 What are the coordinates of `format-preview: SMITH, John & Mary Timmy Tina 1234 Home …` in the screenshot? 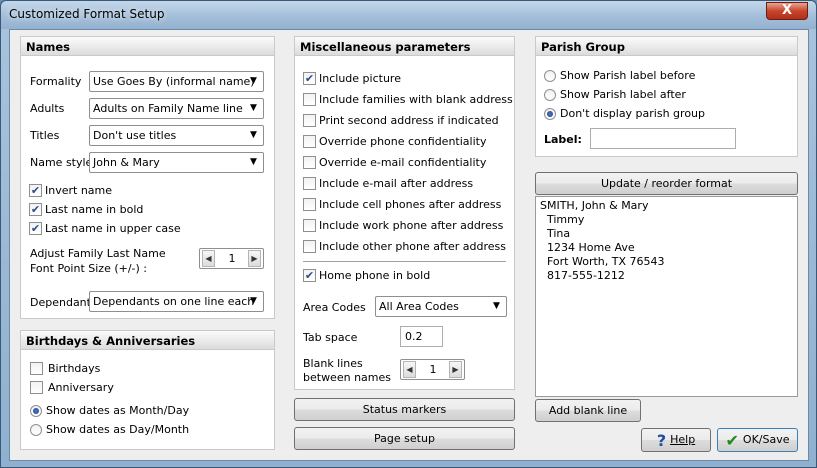 It's located at (666, 296).